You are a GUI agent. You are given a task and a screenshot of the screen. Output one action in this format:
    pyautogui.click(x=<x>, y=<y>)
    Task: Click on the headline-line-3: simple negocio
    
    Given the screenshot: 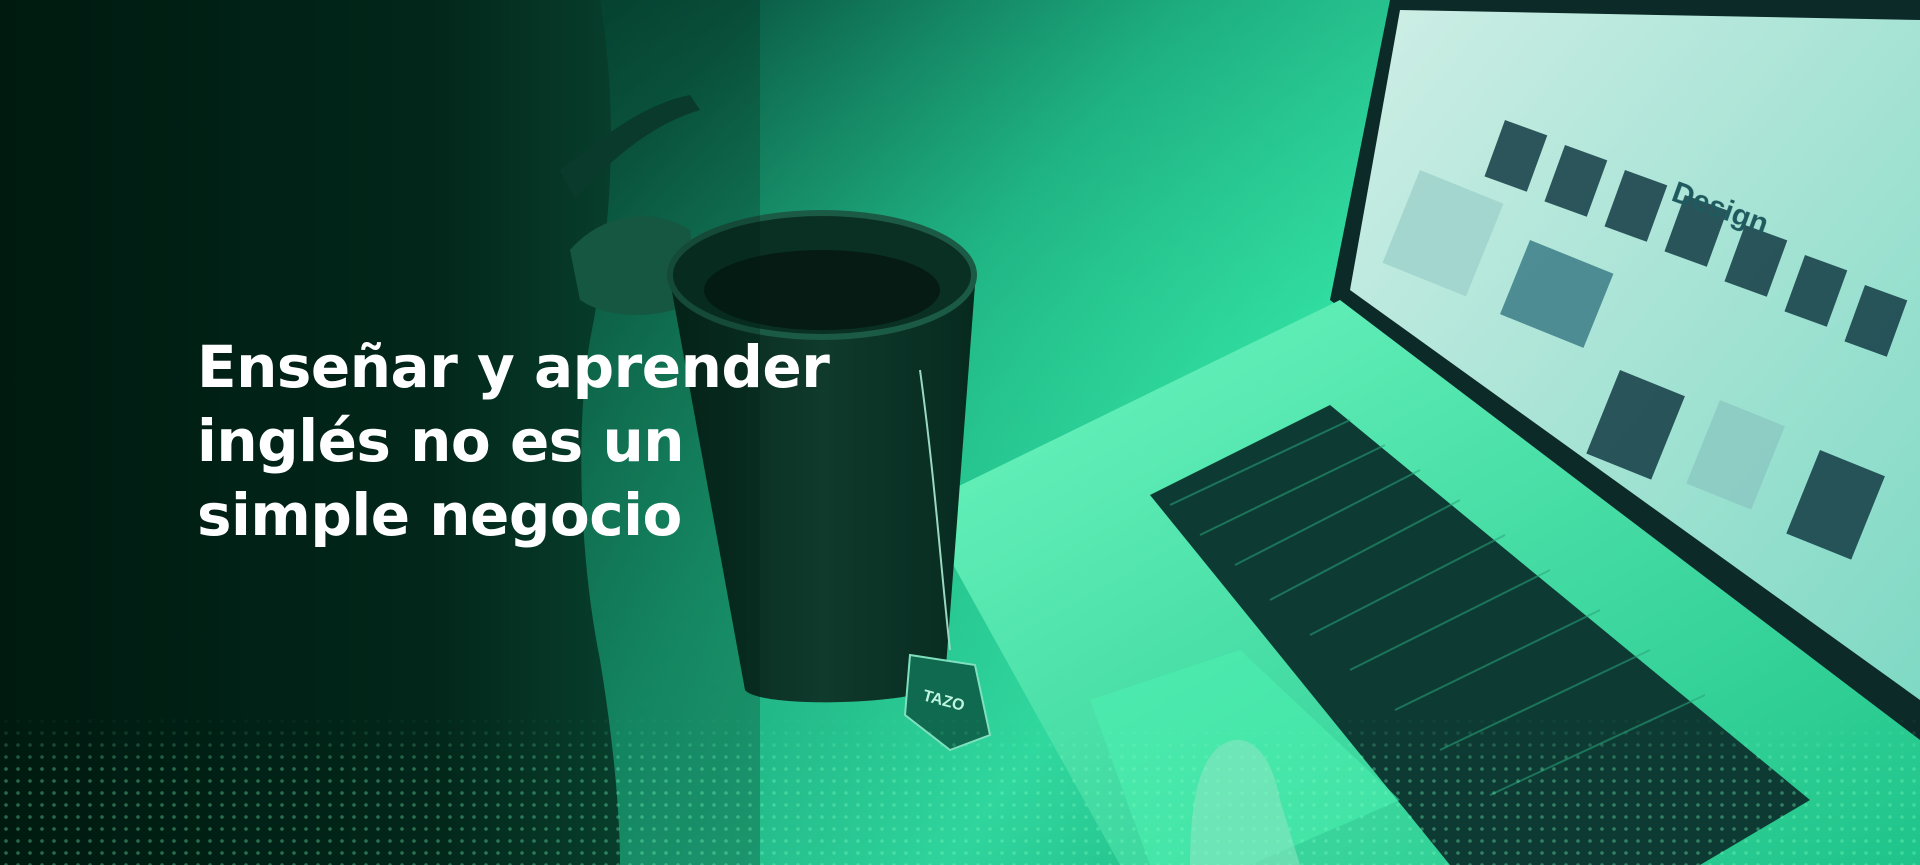 What is the action you would take?
    pyautogui.click(x=439, y=515)
    